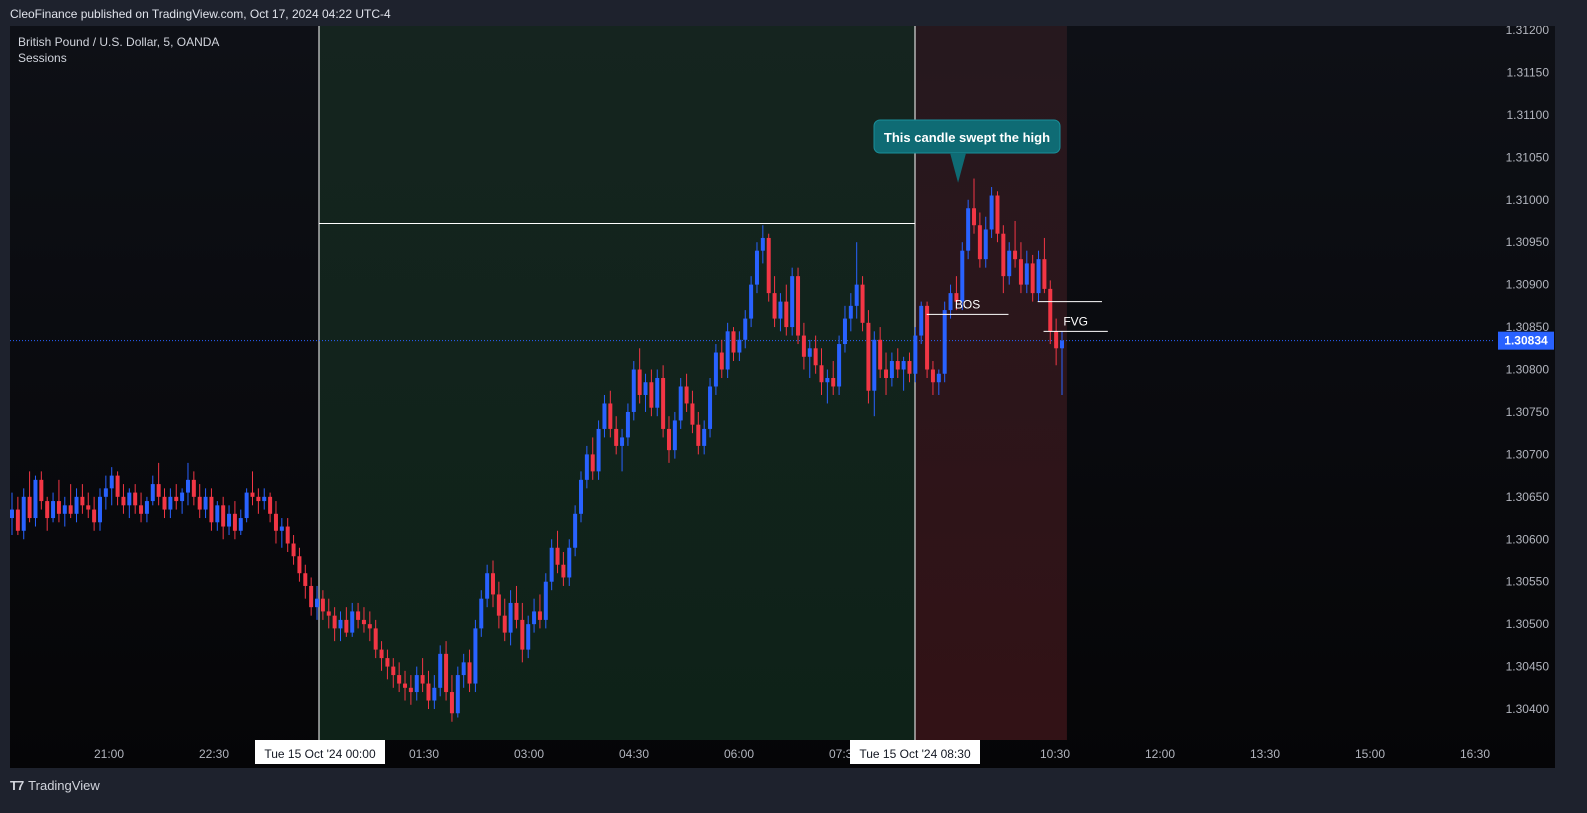 The width and height of the screenshot is (1587, 813). What do you see at coordinates (1528, 157) in the screenshot?
I see `y-tick-label: 1.31050` at bounding box center [1528, 157].